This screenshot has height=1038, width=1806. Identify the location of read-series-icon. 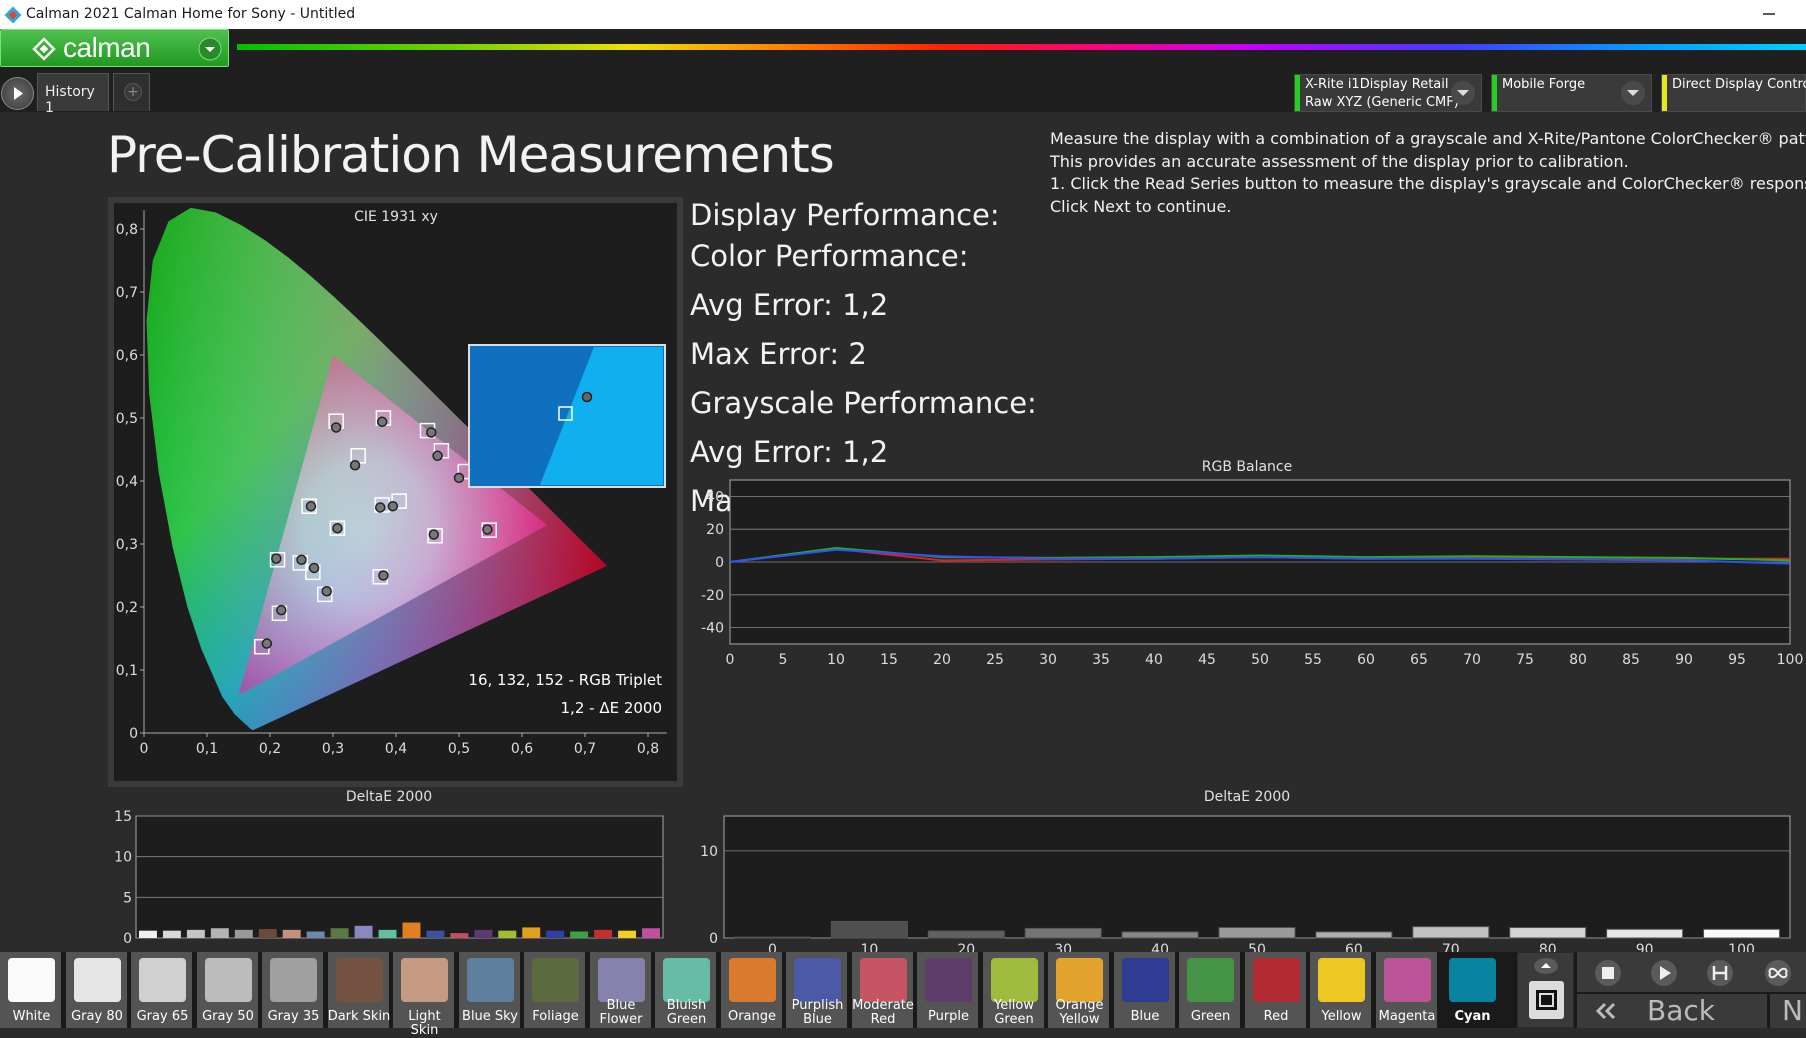
(1720, 973).